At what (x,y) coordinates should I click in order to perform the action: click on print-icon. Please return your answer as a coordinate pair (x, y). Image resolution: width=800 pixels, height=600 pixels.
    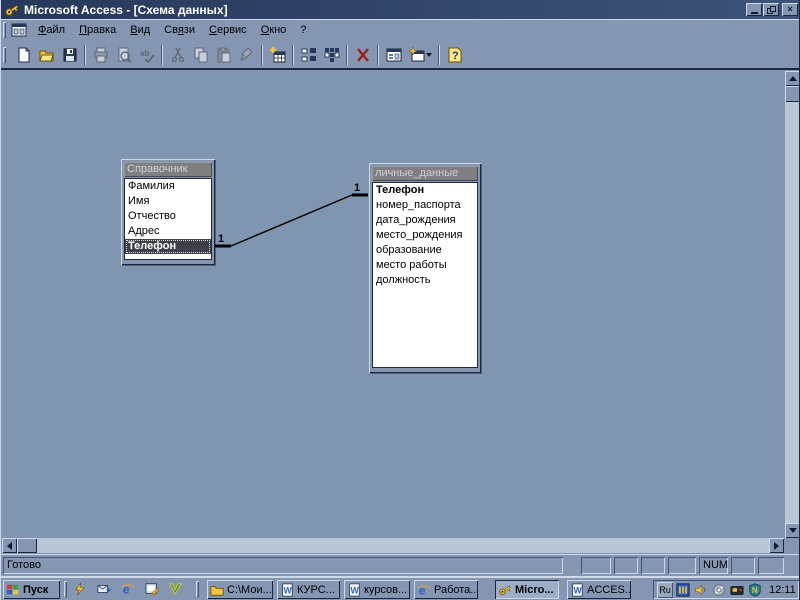
    Looking at the image, I should click on (100, 54).